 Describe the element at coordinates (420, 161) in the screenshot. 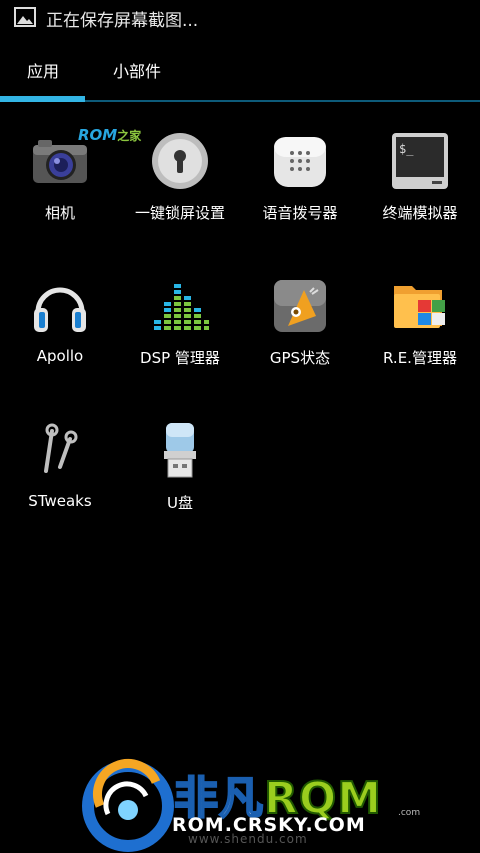

I see `terminal-icon: $_` at that location.